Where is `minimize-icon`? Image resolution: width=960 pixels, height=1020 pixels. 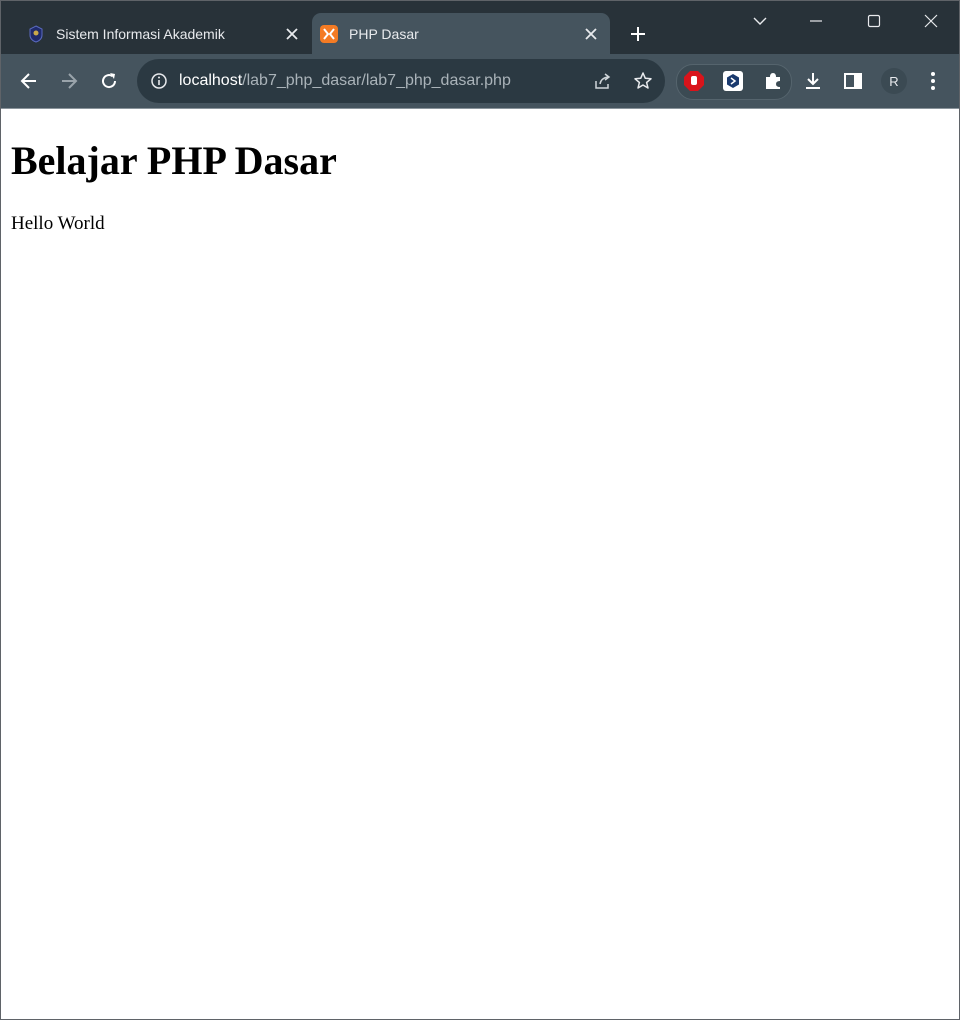 minimize-icon is located at coordinates (816, 21).